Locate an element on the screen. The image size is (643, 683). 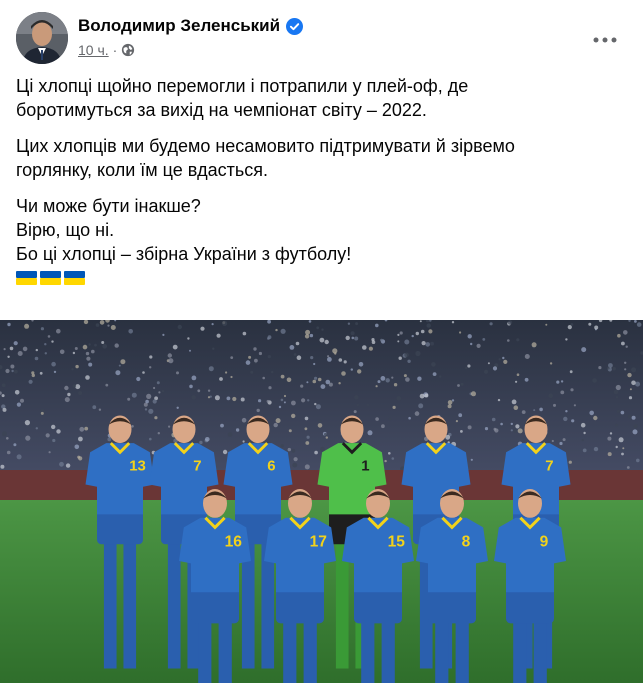
author-name: Володимир Зеленський is located at coordinates (179, 26).